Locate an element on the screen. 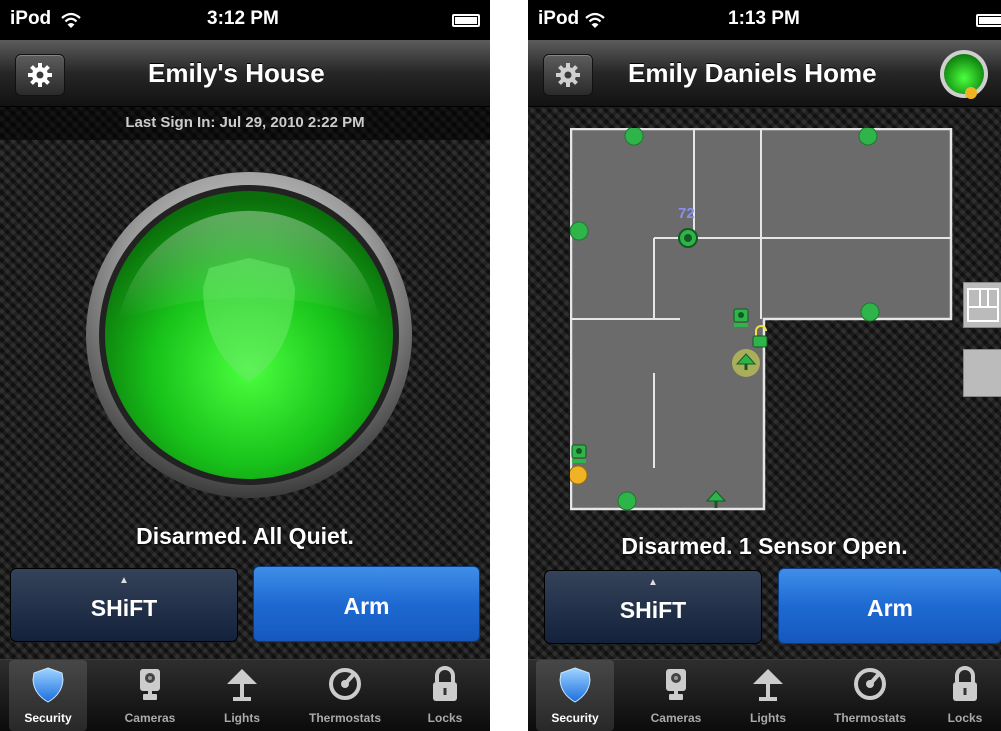 The width and height of the screenshot is (1001, 731). status-message: Disarmed. 1 Sensor Open. is located at coordinates (764, 546).